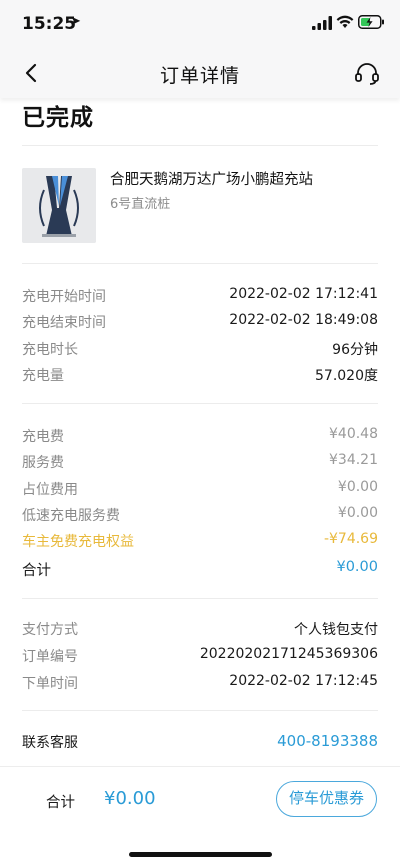  Describe the element at coordinates (200, 462) in the screenshot. I see `service-fee-row: 服务费 ¥34.21` at that location.